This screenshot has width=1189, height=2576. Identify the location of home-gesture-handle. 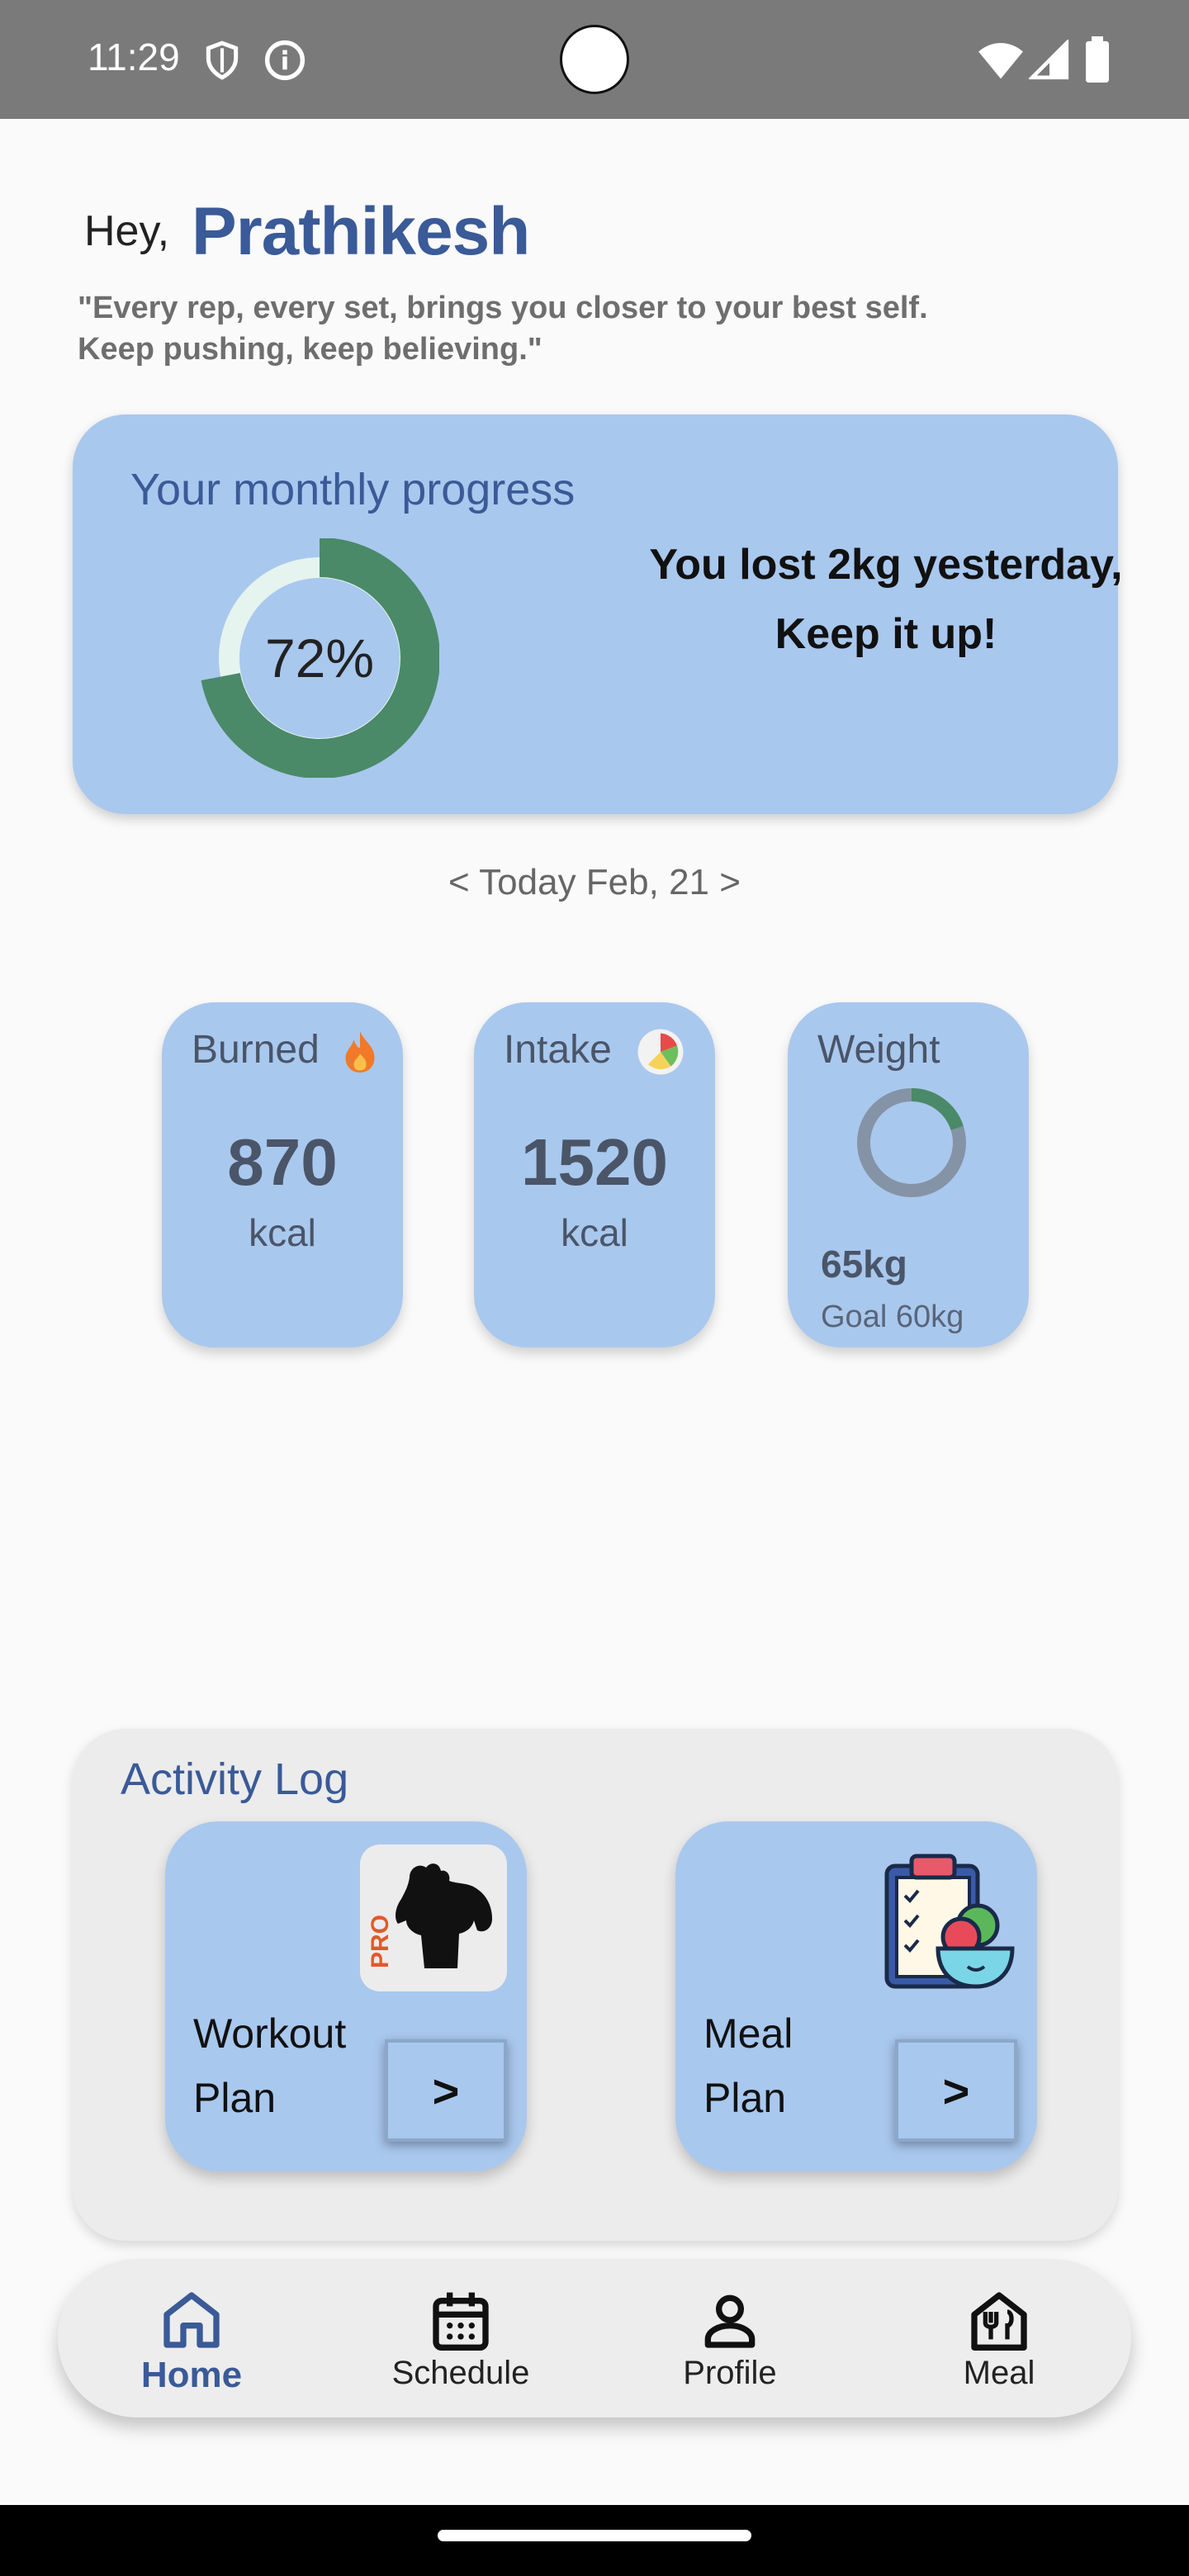
(594, 2535).